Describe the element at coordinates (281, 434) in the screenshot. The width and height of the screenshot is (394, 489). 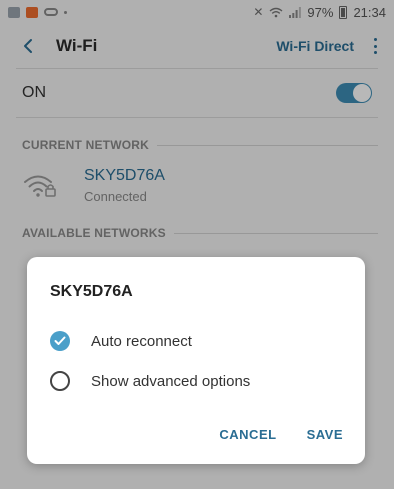
I see `dialog-actions: CANCEL SAVE` at that location.